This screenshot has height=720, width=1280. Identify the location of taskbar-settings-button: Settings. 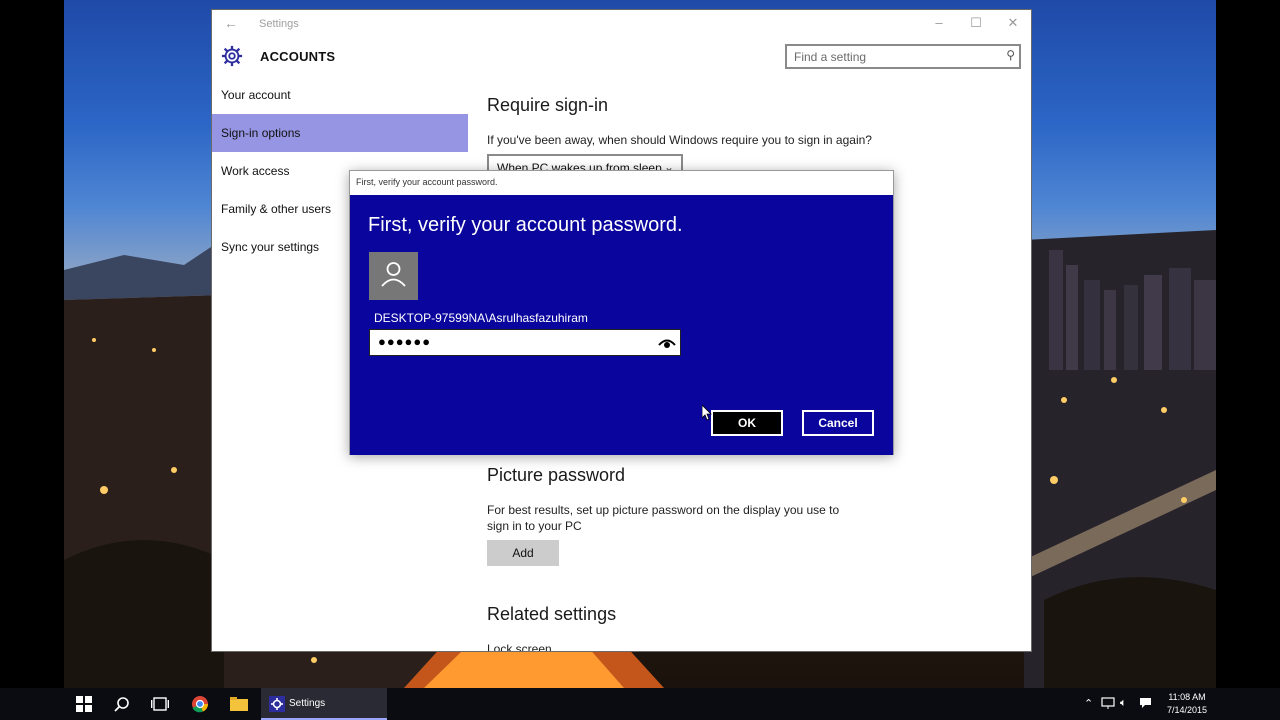
(324, 704).